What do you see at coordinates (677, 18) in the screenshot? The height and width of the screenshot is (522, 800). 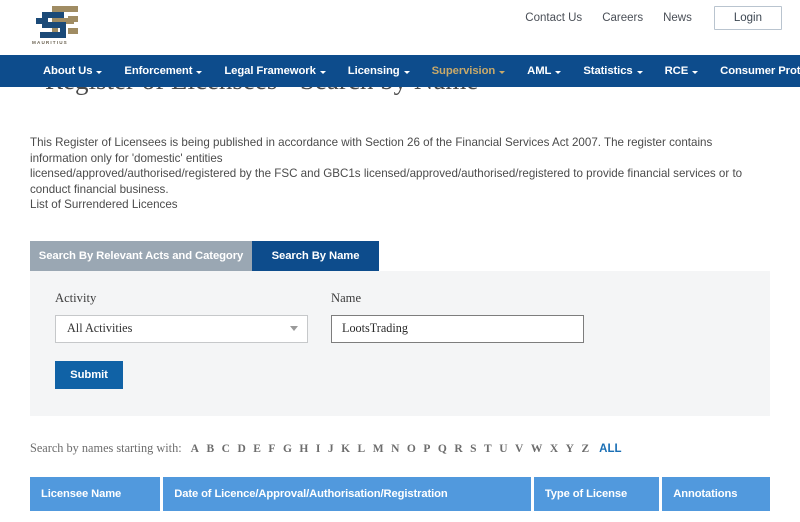 I see `utility-link-news: News` at bounding box center [677, 18].